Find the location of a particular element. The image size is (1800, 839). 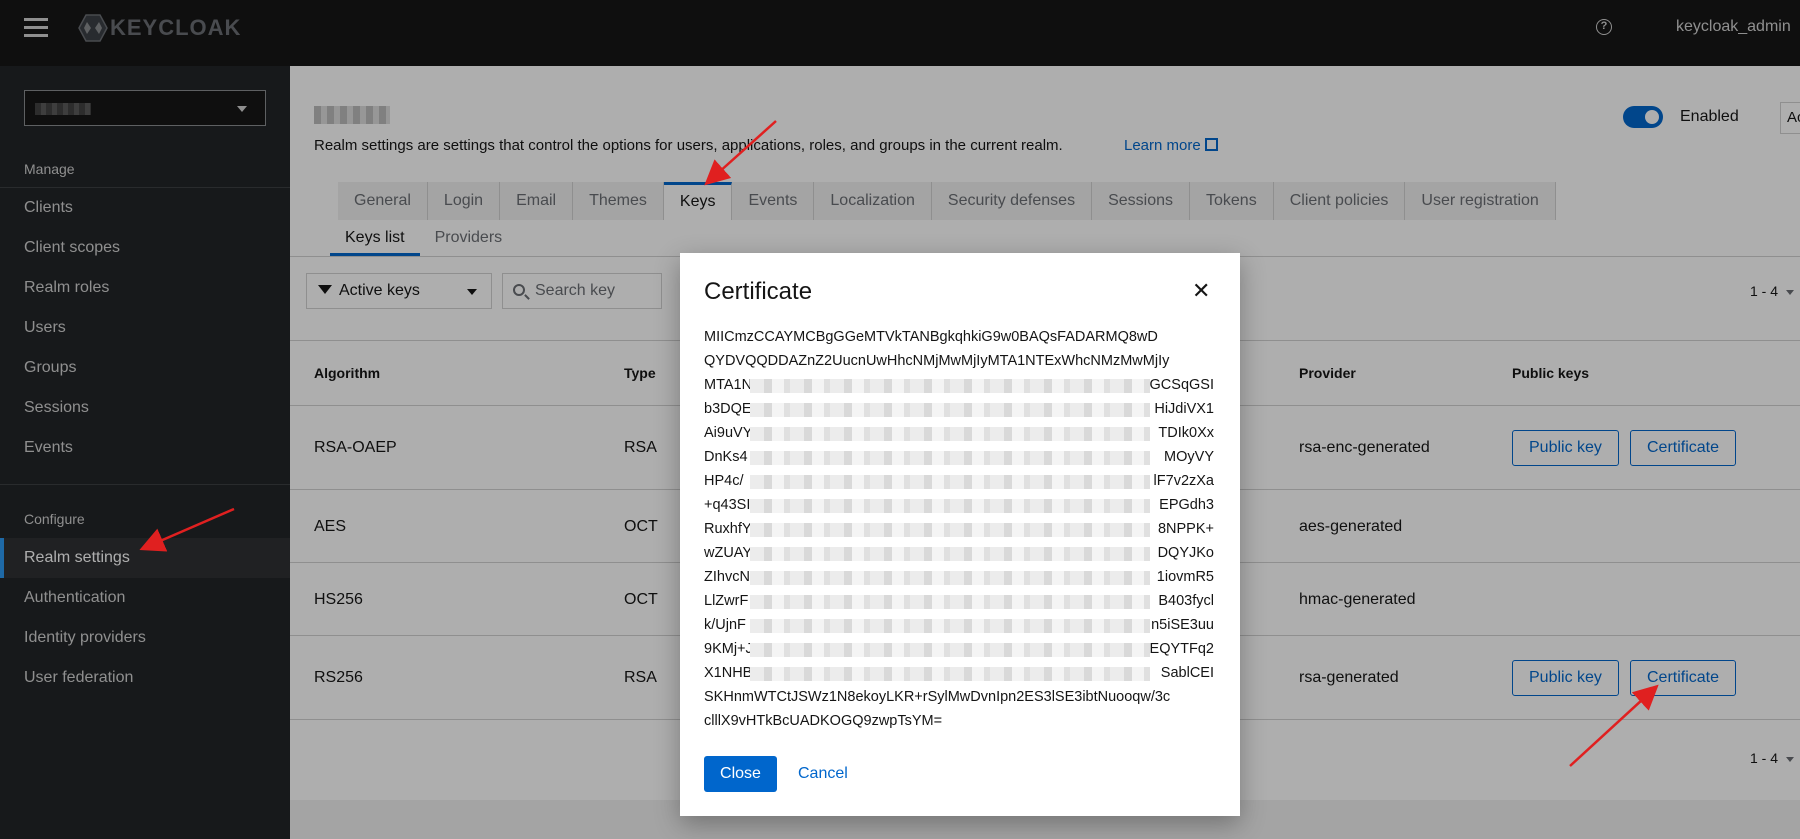

certificate-line: +q43SI EPGdh3 is located at coordinates (959, 505).